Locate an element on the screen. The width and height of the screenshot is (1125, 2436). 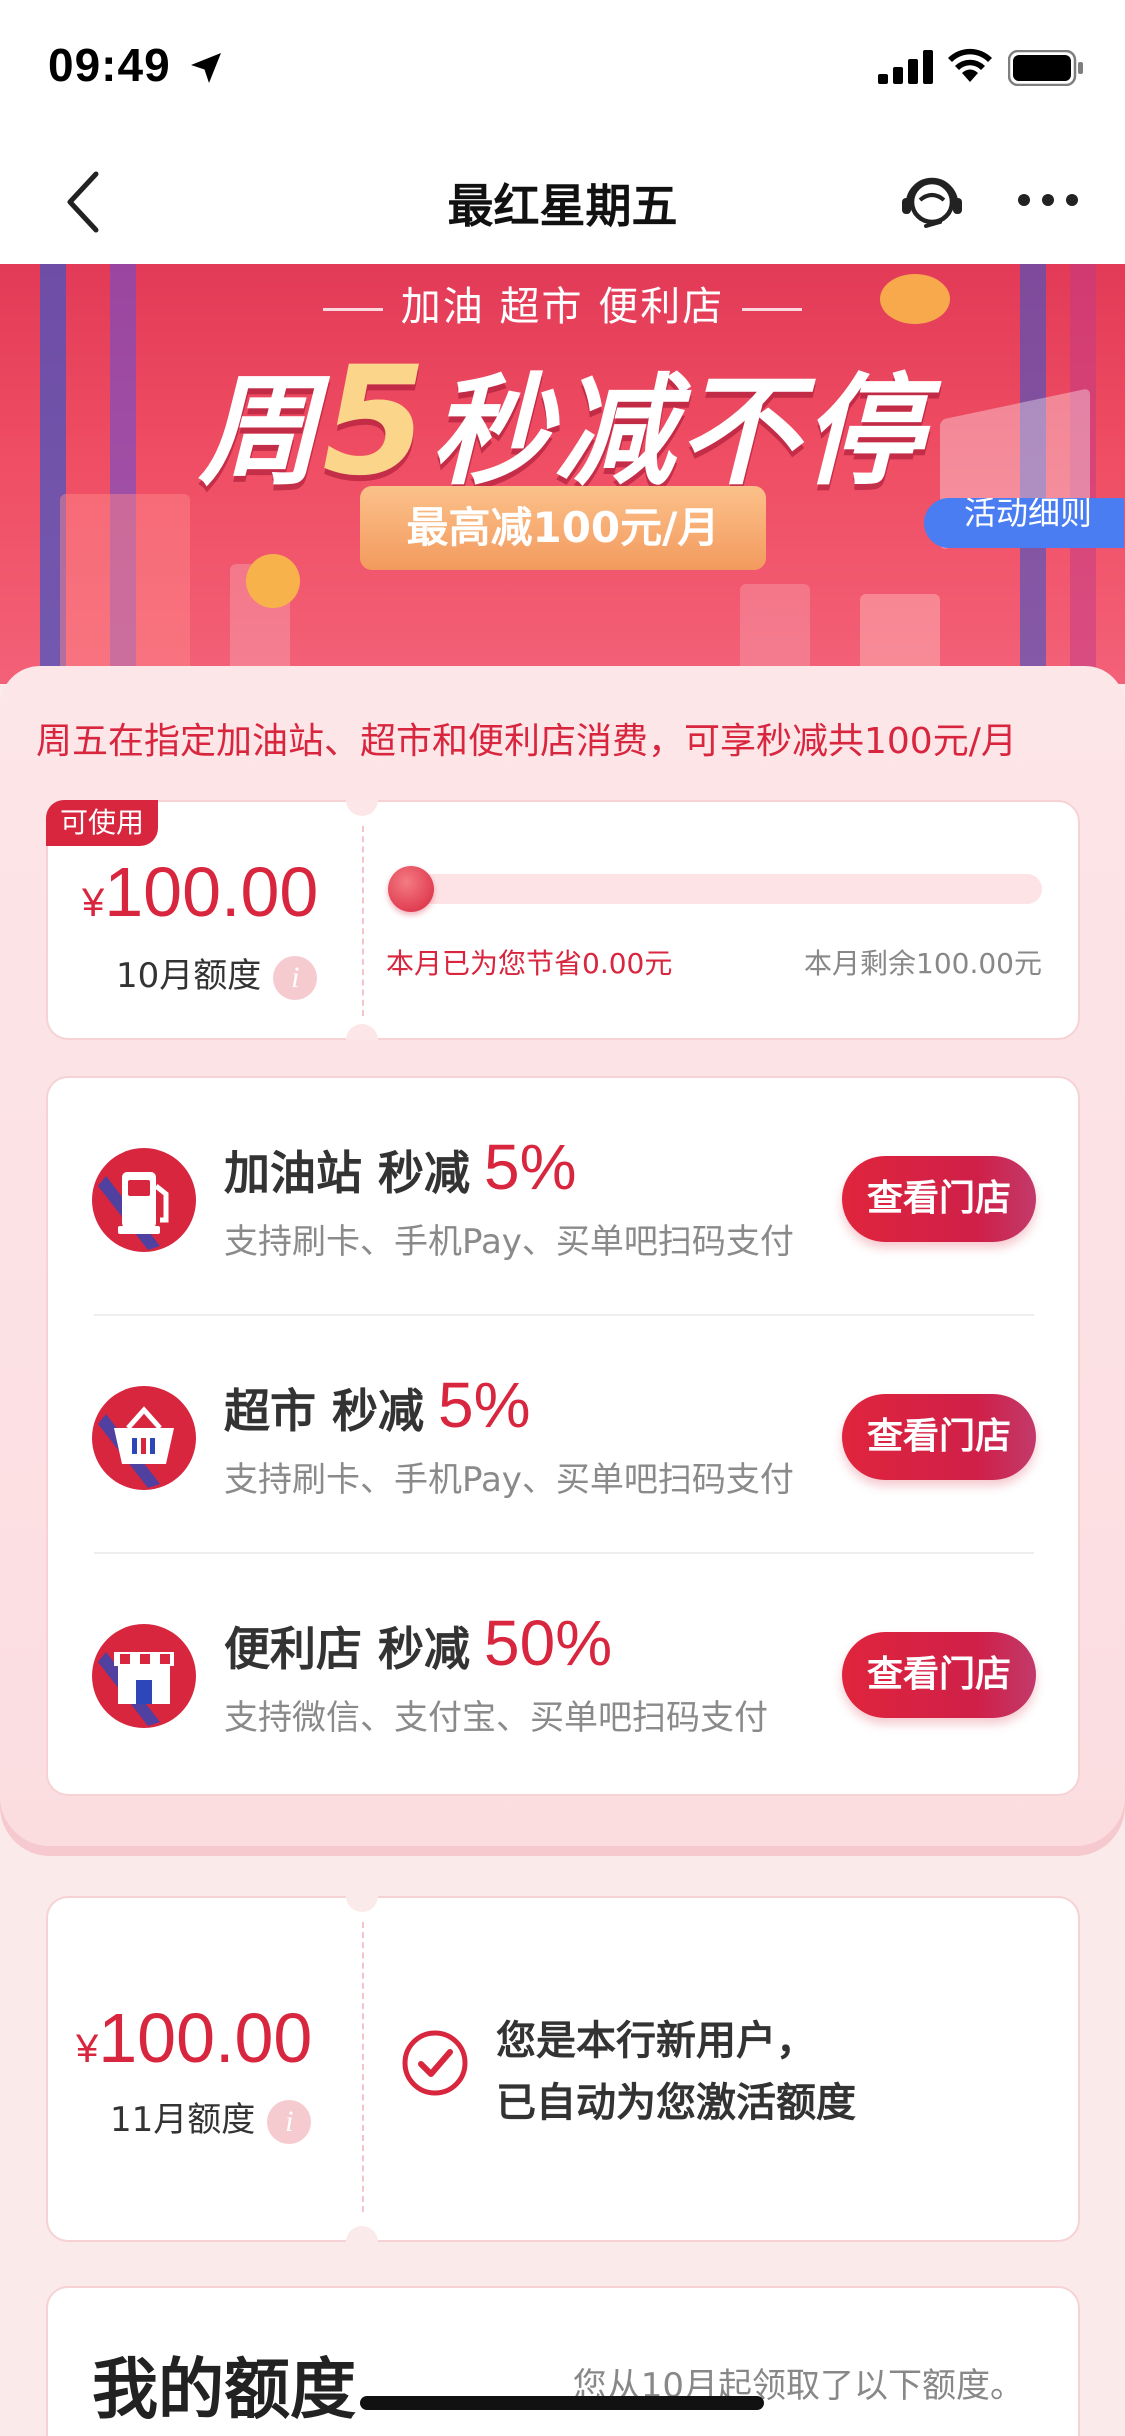
list-item-supermarket: 超市 秒减 5% 支持刷卡、手机Pay、买单吧扫码支付 查看门店 is located at coordinates (565, 1434).